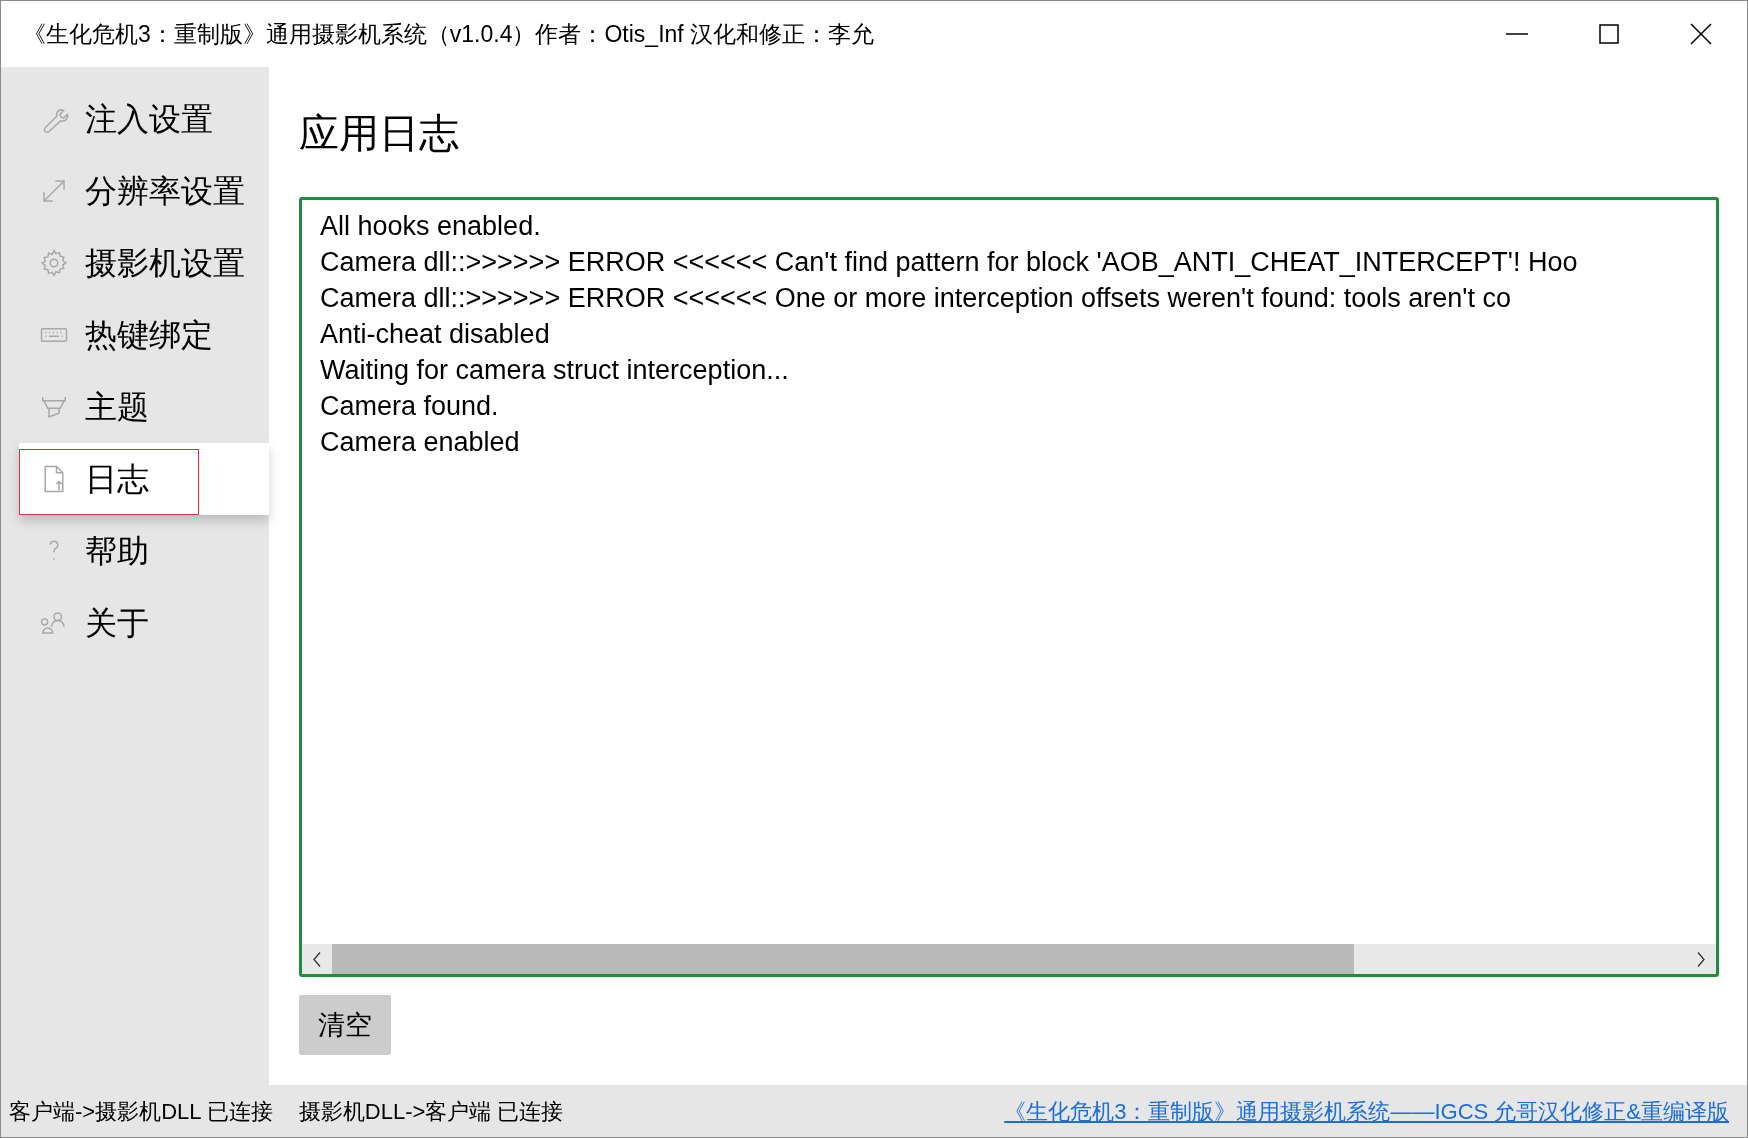  I want to click on status-text: 摄影机DLL->客户端 已连接, so click(431, 1111).